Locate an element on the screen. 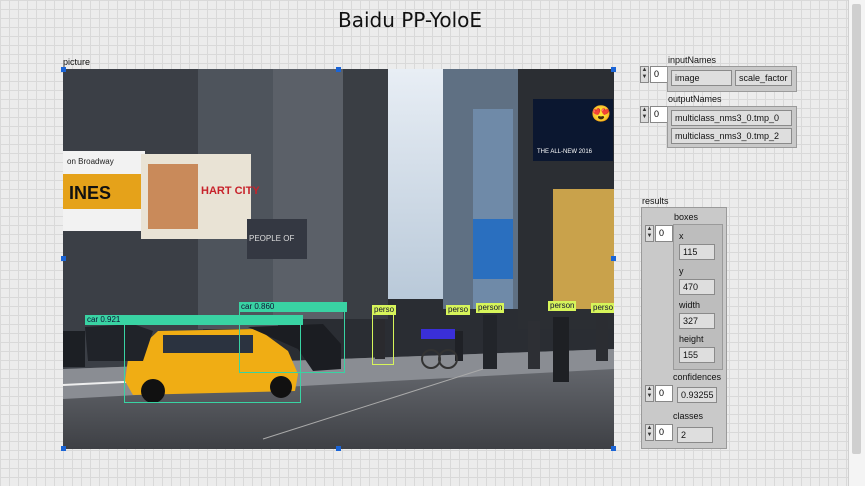 The width and height of the screenshot is (865, 486). y-field: 470 is located at coordinates (697, 287).